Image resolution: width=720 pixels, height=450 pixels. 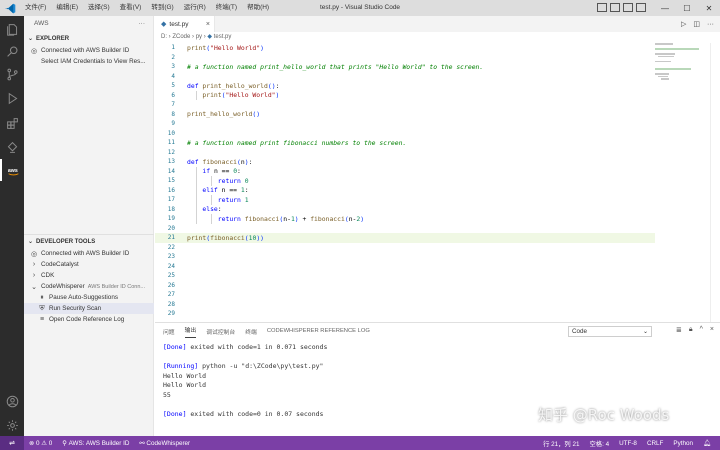 What do you see at coordinates (712, 330) in the screenshot?
I see `close-panel-icon: ×` at bounding box center [712, 330].